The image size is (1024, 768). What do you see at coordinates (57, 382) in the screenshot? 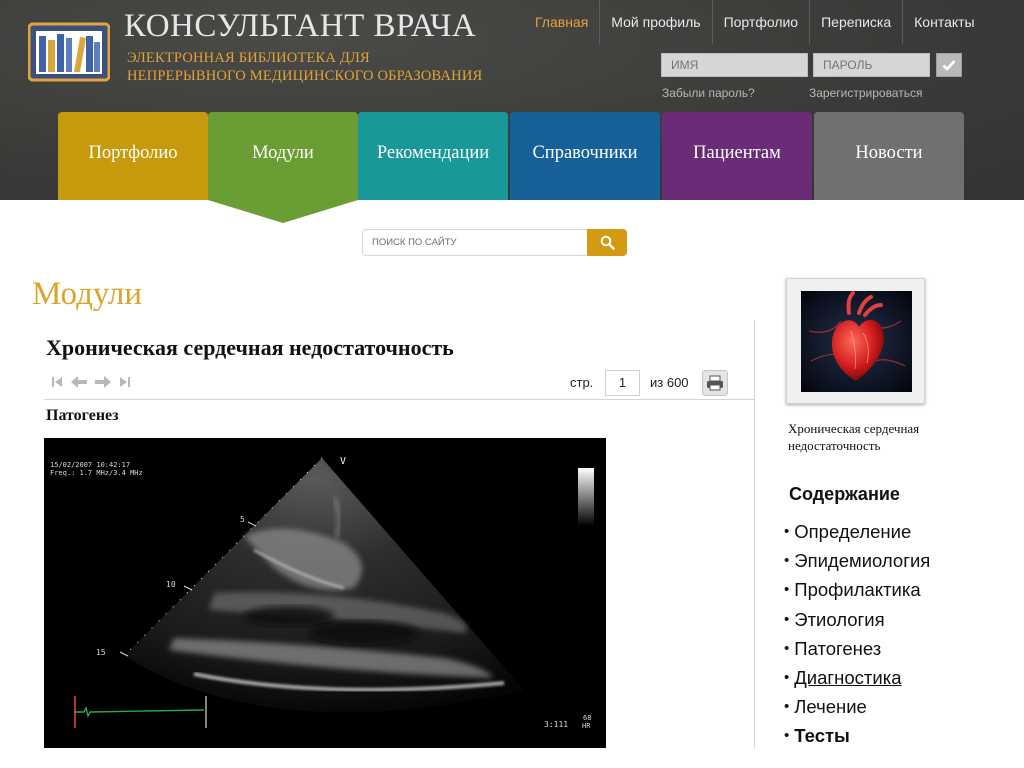
I see `first-page-icon` at bounding box center [57, 382].